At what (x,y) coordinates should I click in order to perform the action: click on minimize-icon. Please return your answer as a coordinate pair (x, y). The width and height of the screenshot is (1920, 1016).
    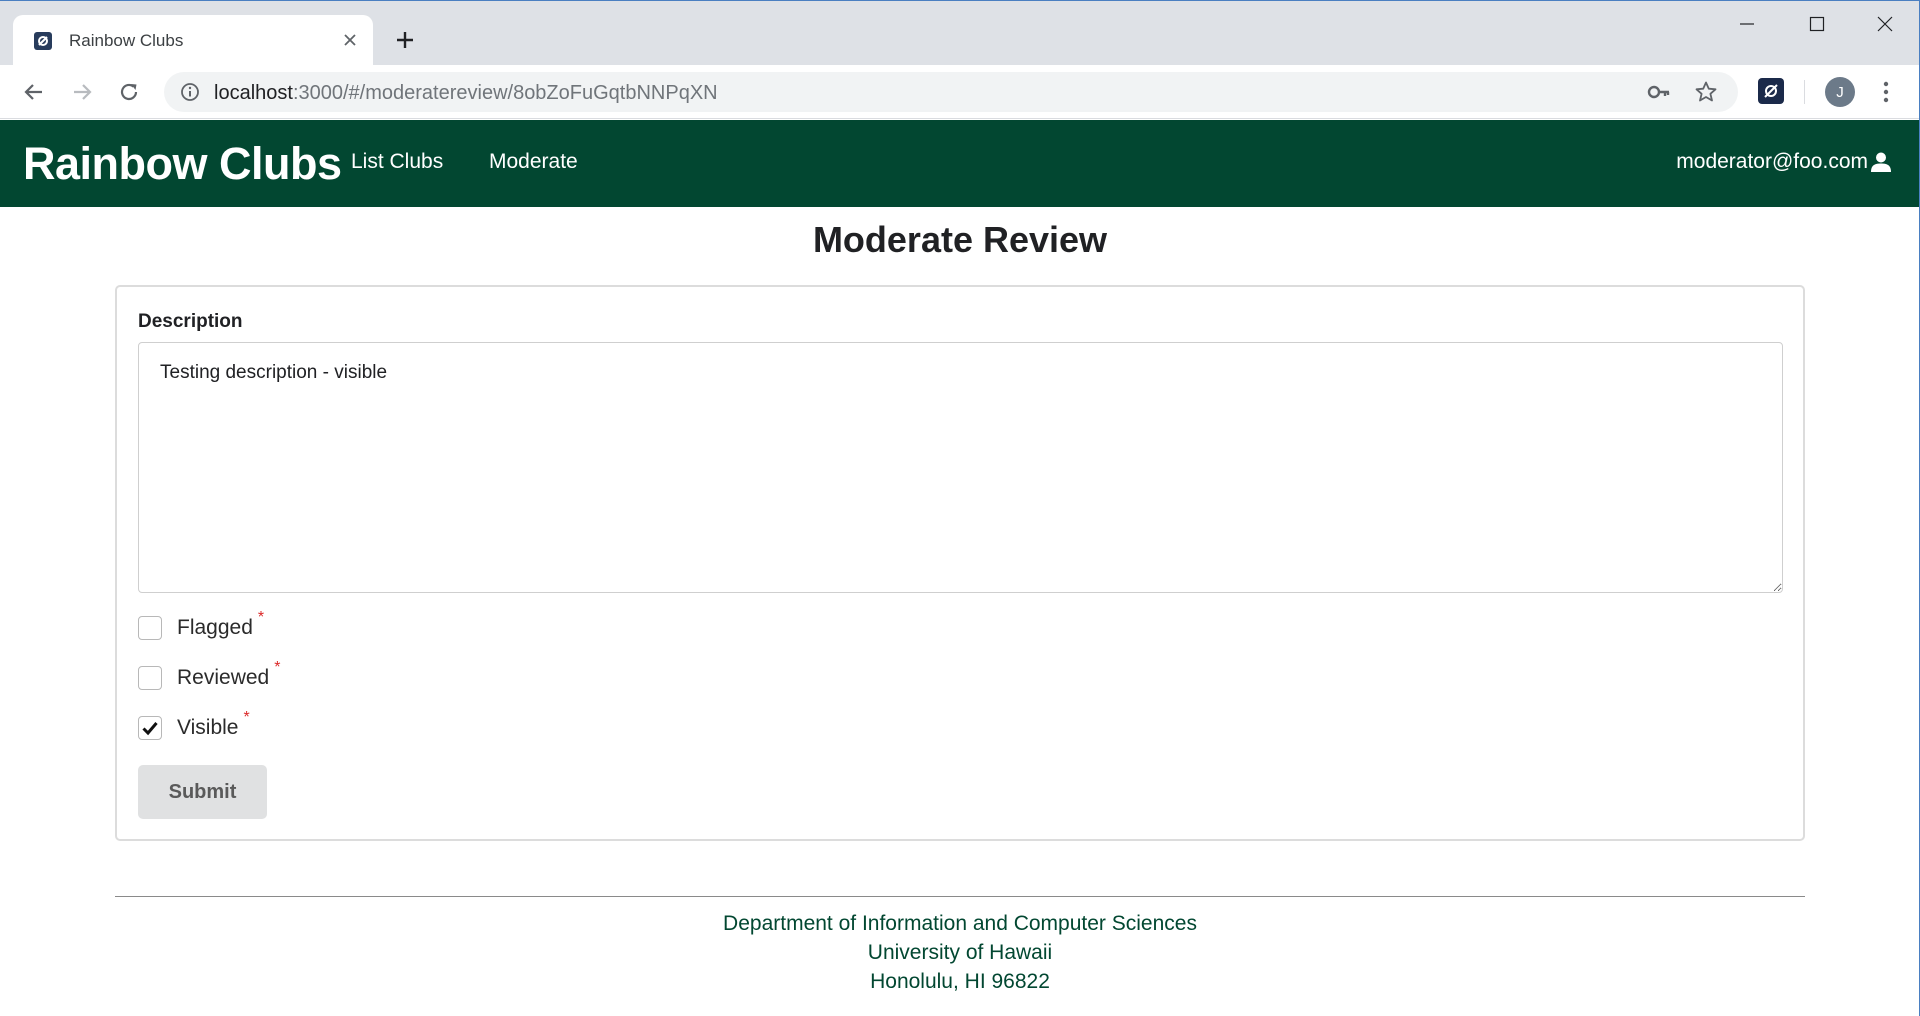
    Looking at the image, I should click on (1747, 24).